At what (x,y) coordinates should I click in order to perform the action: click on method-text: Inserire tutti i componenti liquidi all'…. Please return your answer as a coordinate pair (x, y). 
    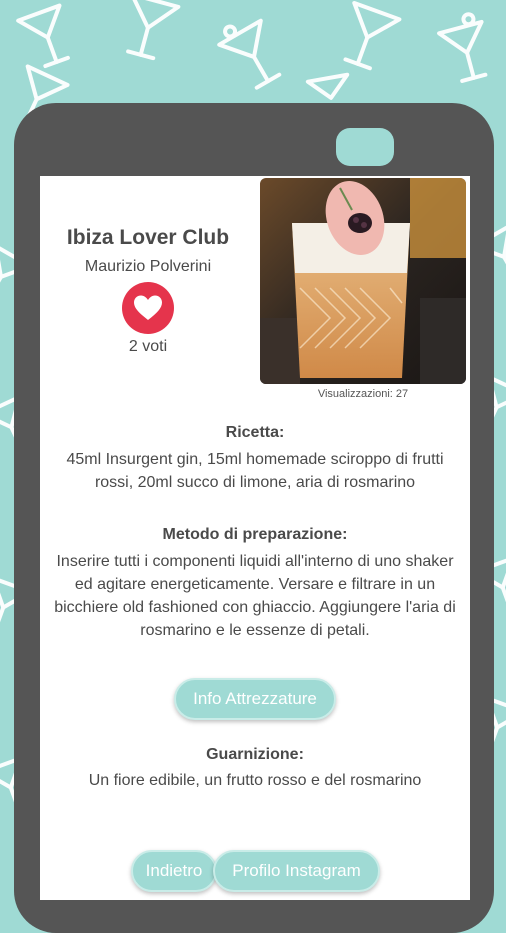
    Looking at the image, I should click on (255, 596).